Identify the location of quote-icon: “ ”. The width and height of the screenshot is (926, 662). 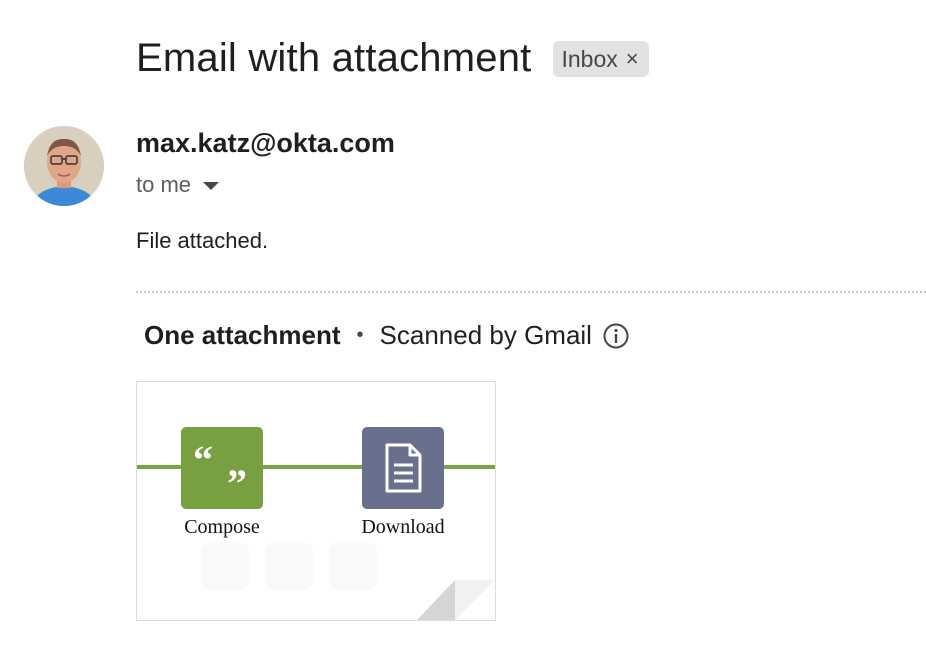
(220, 471).